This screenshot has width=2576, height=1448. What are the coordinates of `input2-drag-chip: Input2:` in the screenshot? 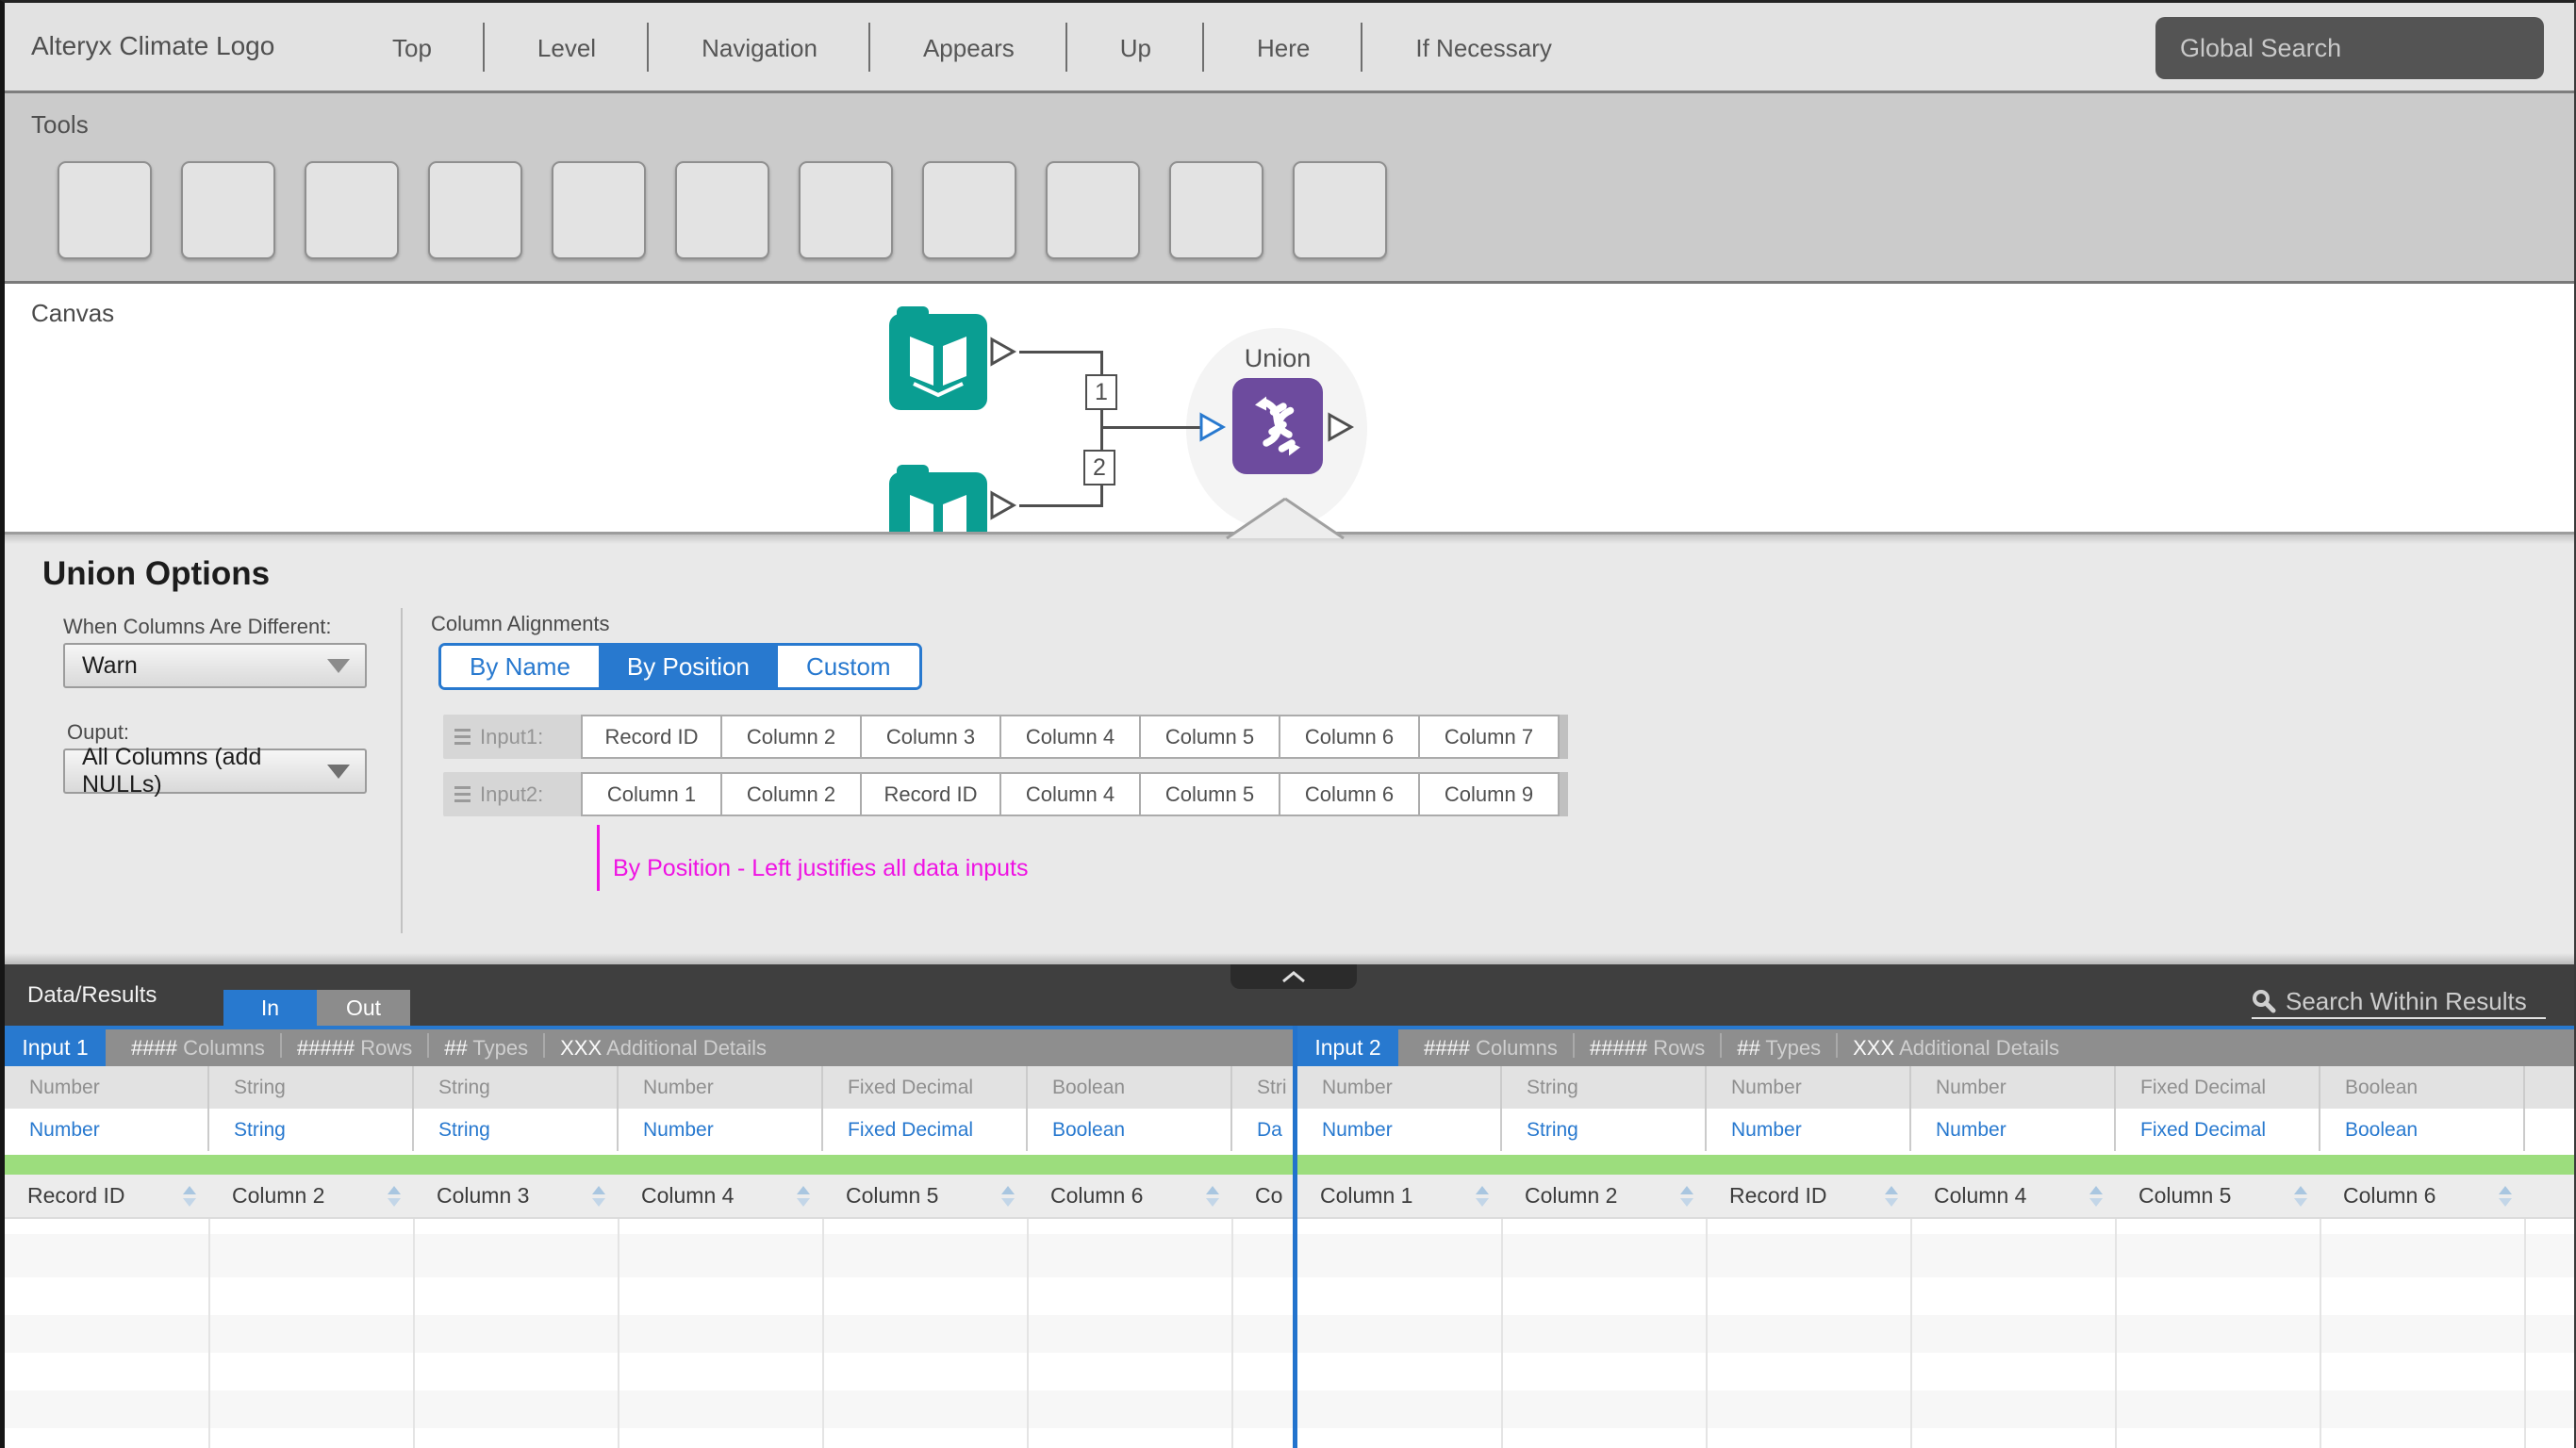 It's located at (512, 794).